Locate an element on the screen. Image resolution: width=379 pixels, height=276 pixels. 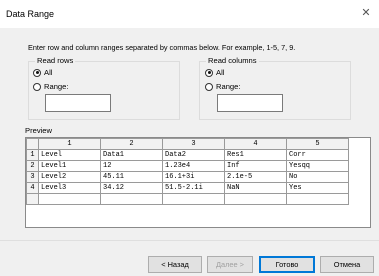
column-header: 2 is located at coordinates (131, 144).